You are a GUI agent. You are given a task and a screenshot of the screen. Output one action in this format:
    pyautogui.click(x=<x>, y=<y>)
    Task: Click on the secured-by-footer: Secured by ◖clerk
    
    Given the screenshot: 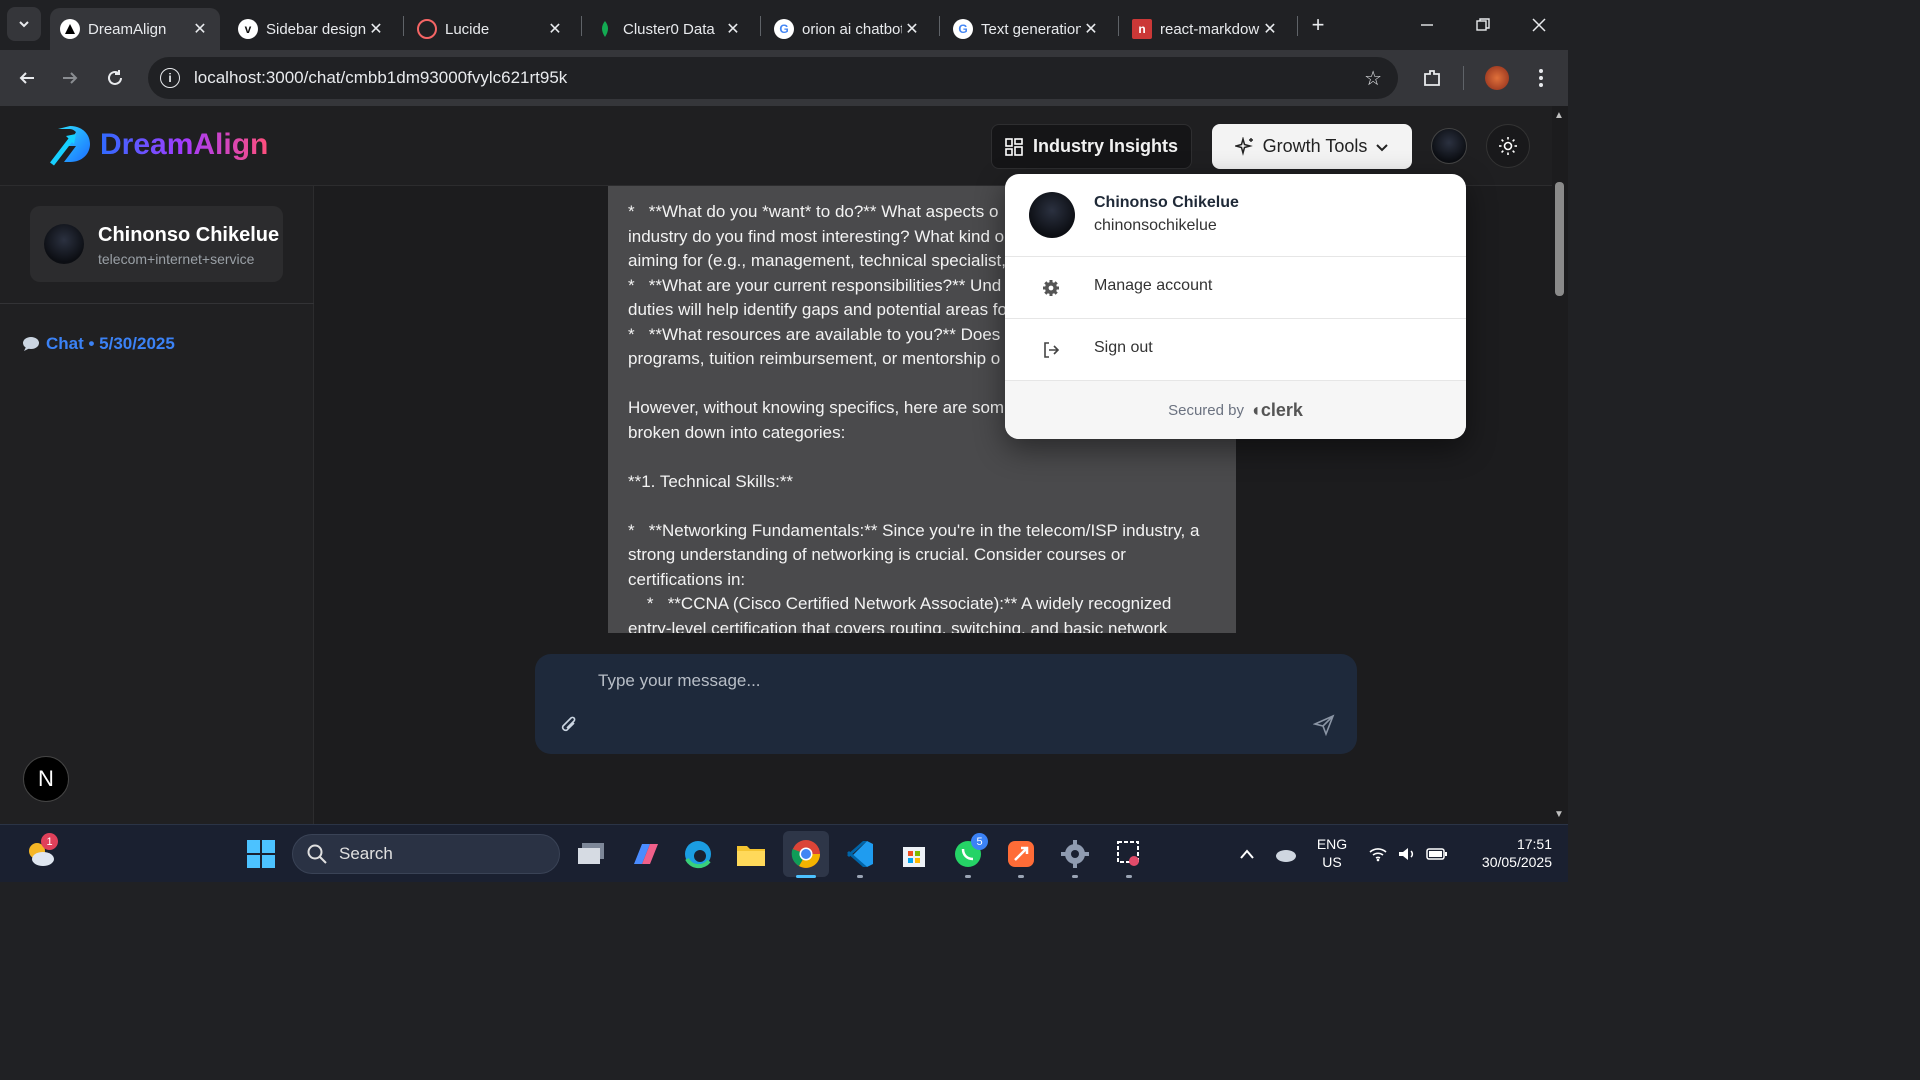 What is the action you would take?
    pyautogui.click(x=1235, y=410)
    